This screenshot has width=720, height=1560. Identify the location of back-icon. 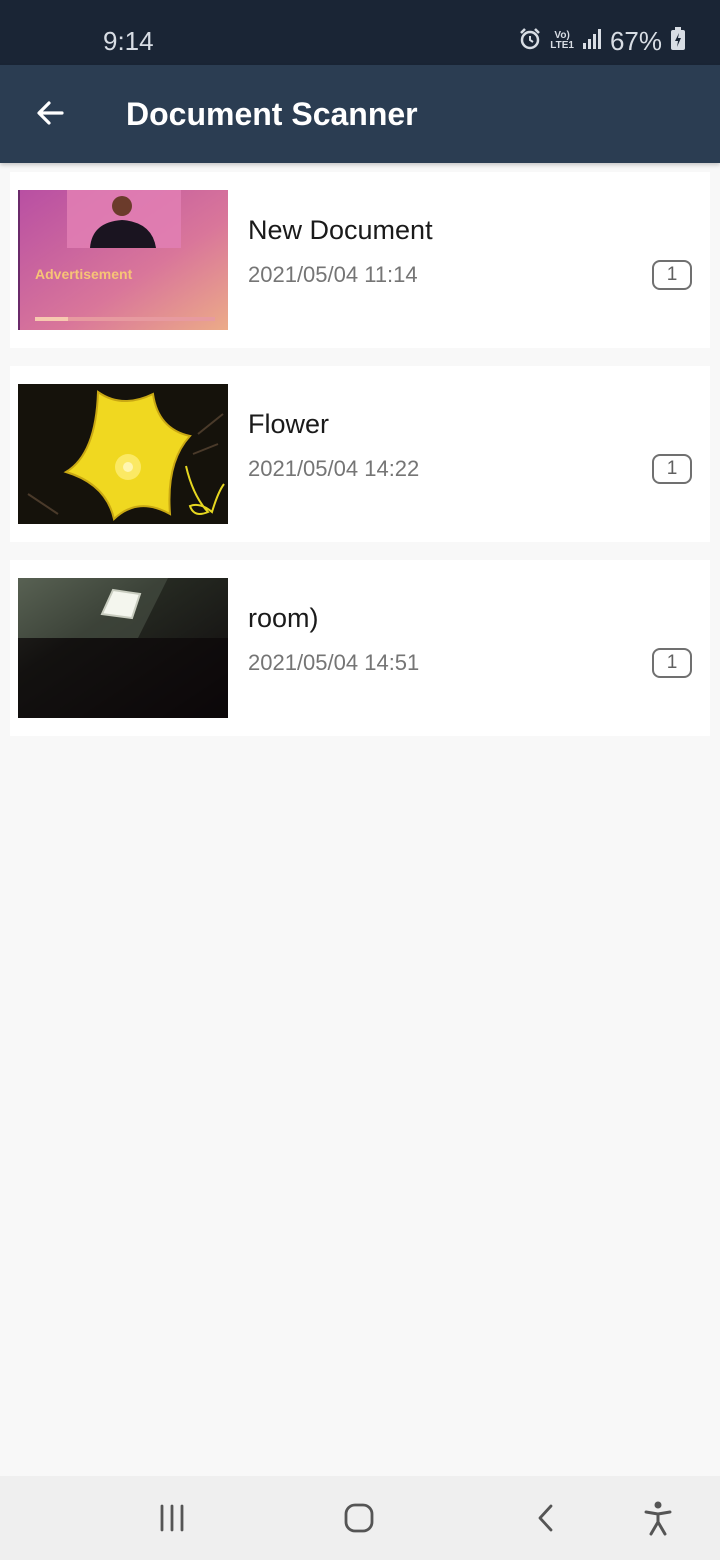
(545, 1518).